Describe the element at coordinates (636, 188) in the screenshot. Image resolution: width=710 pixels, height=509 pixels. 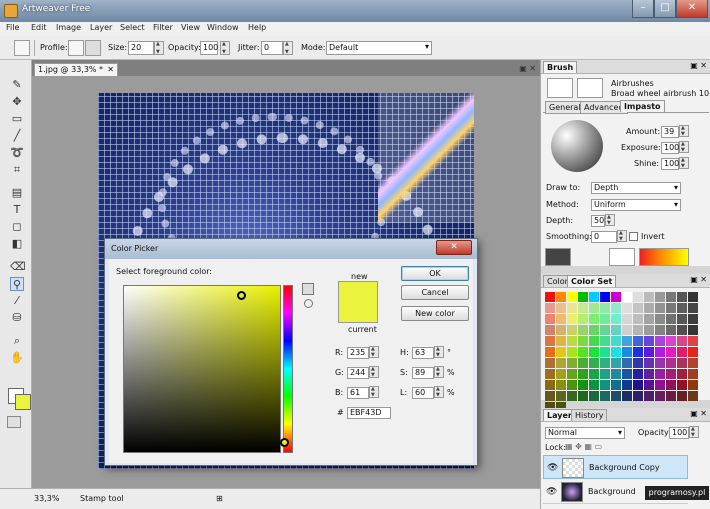
I see `draw-to-select: Depth` at that location.